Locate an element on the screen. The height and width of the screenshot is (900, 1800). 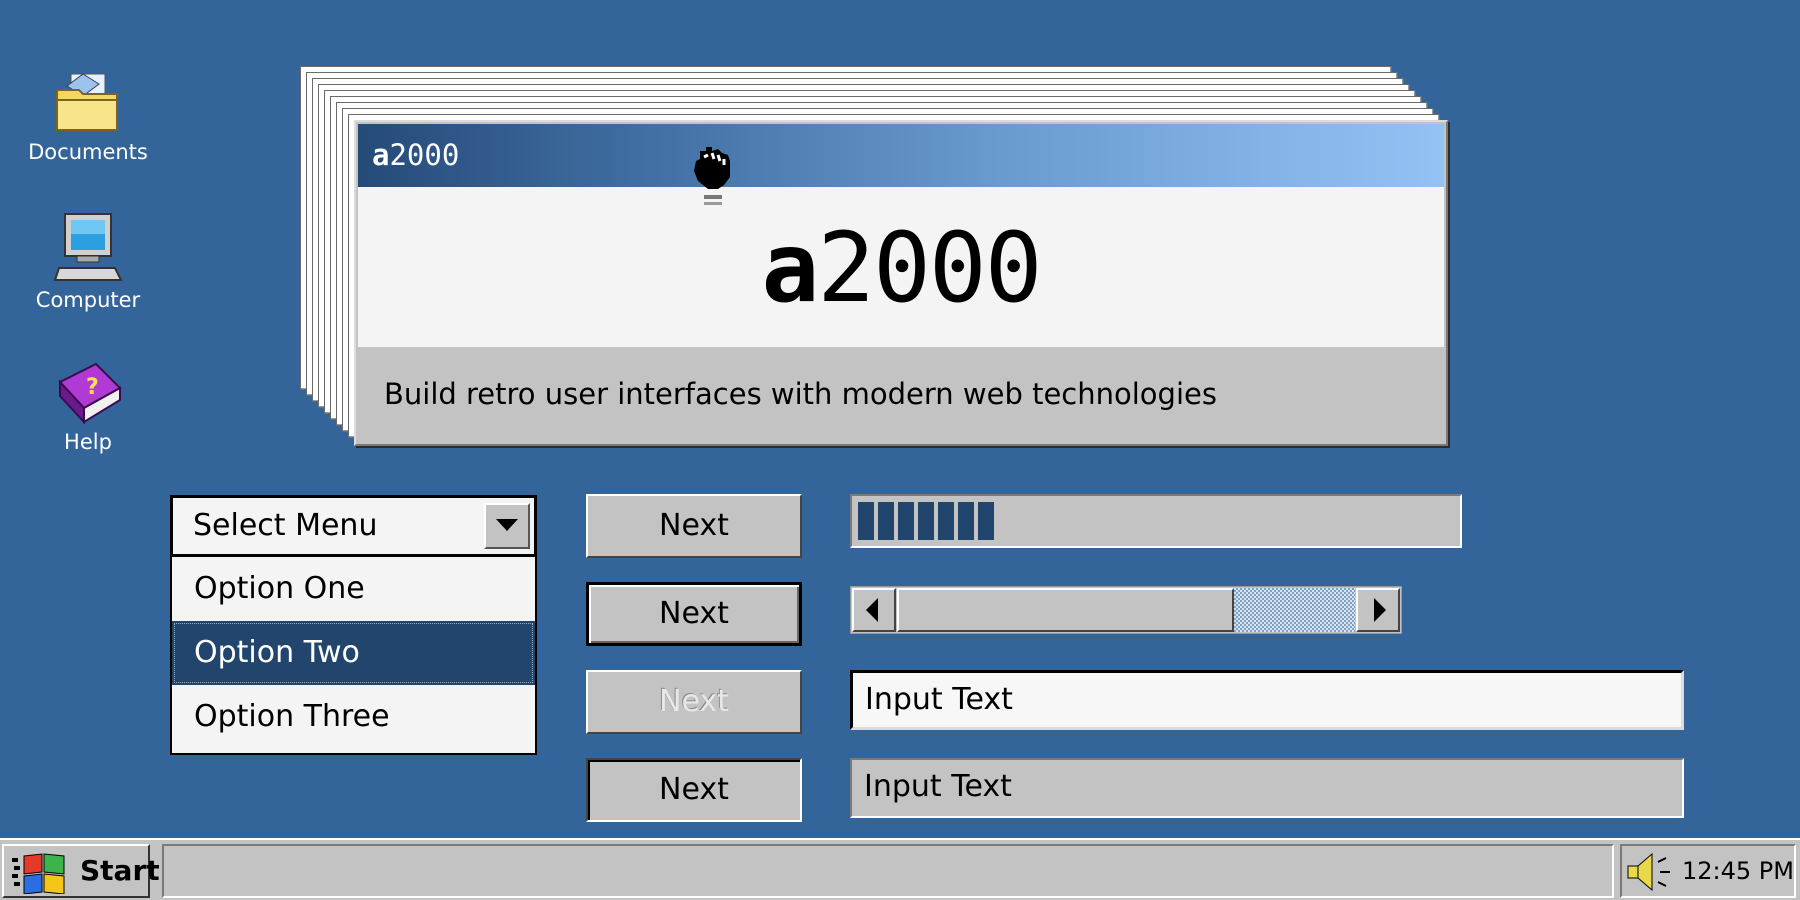
select-dropdown-button is located at coordinates (507, 526).